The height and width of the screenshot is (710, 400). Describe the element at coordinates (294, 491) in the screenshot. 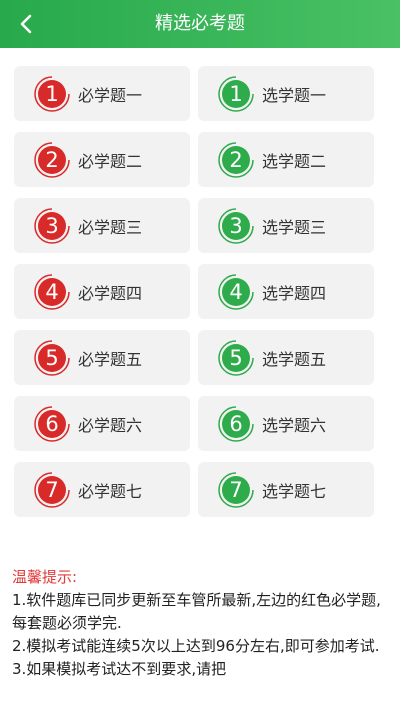

I see `card-label: 选学题七` at that location.